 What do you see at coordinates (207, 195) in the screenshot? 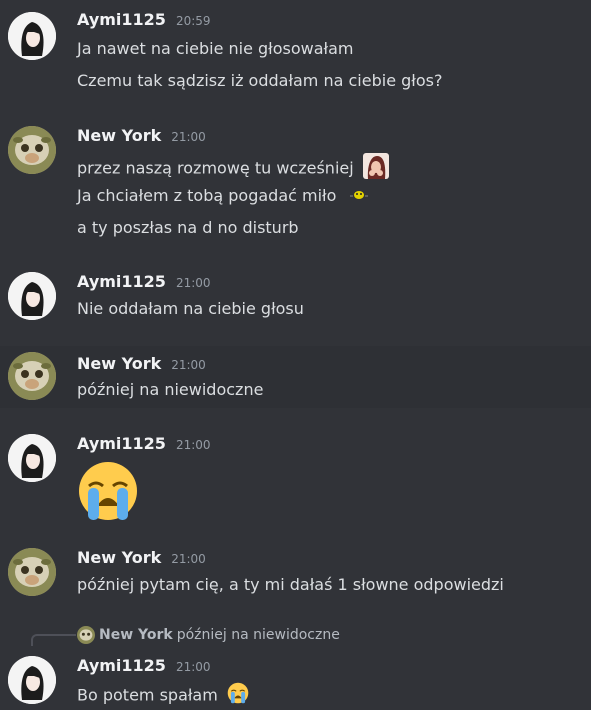
I see `message-text: Ja chciałem z tobą pogadać miło` at bounding box center [207, 195].